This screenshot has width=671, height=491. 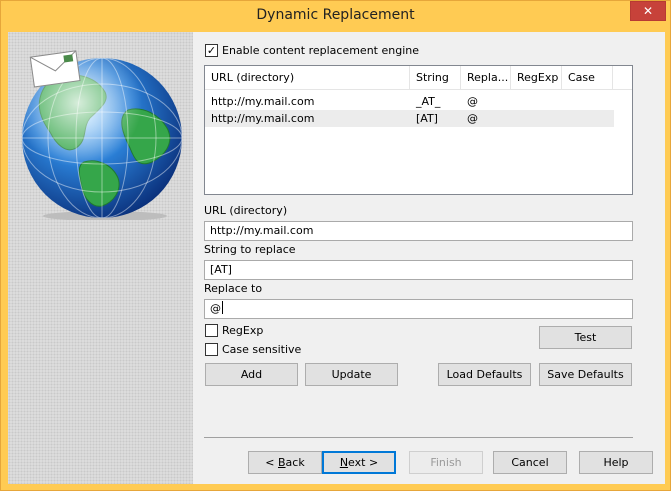 What do you see at coordinates (215, 308) in the screenshot?
I see `replace-value: @` at bounding box center [215, 308].